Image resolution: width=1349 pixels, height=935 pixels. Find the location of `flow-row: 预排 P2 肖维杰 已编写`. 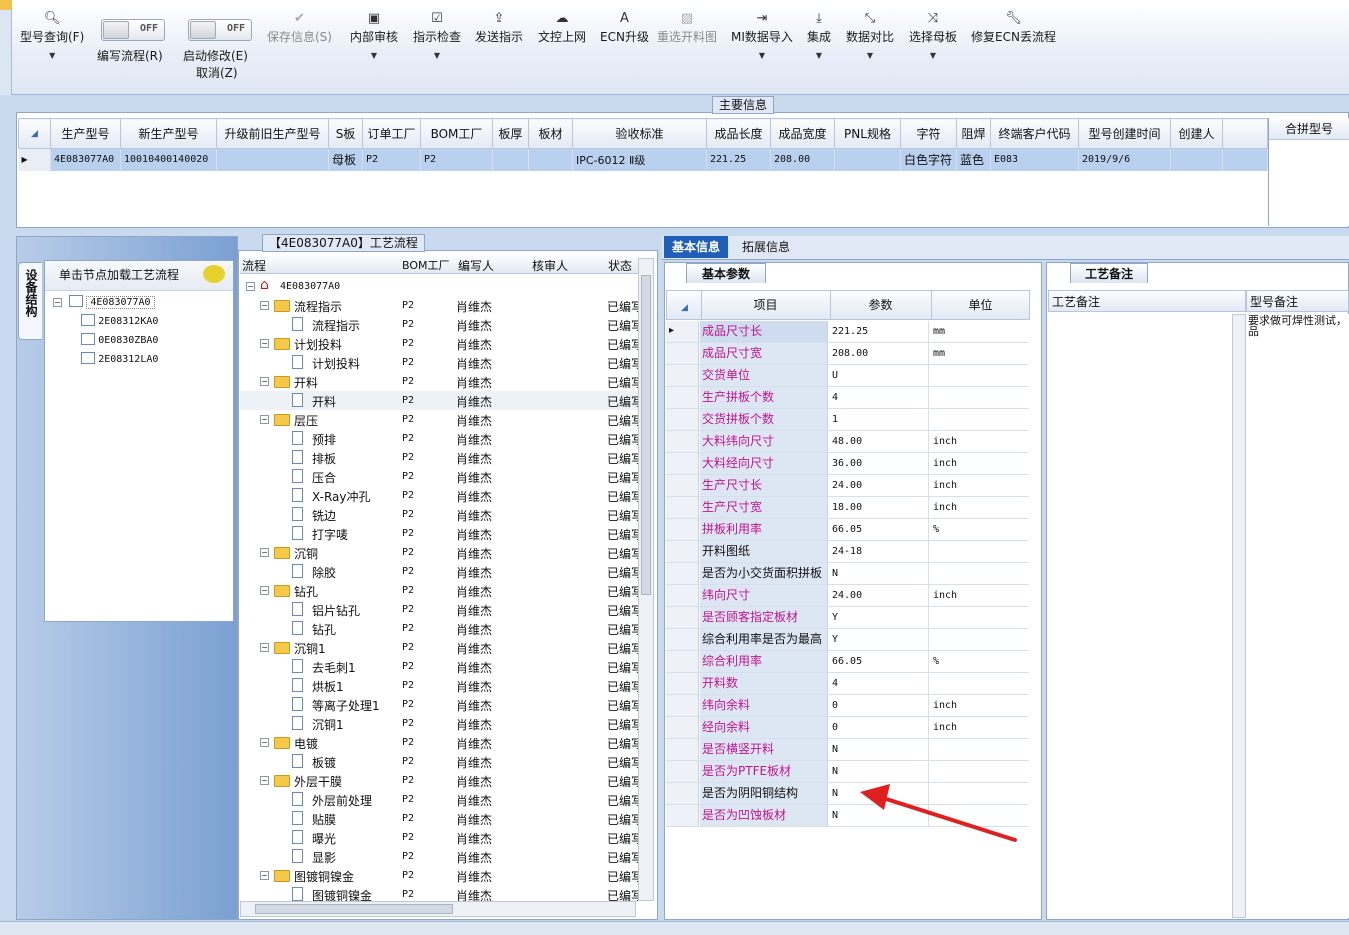

flow-row: 预排 P2 肖维杰 已编写 is located at coordinates (439, 438).